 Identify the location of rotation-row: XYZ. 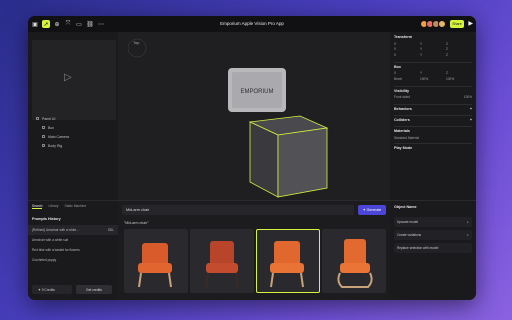
(433, 50).